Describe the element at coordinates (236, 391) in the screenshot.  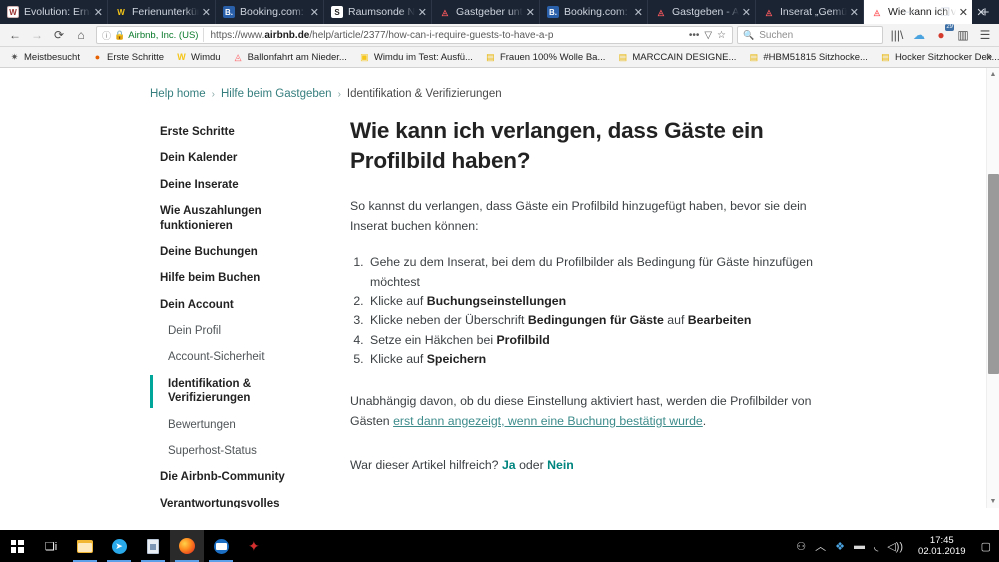
I see `sidebar-item: Identifikation & Verifizierungen` at that location.